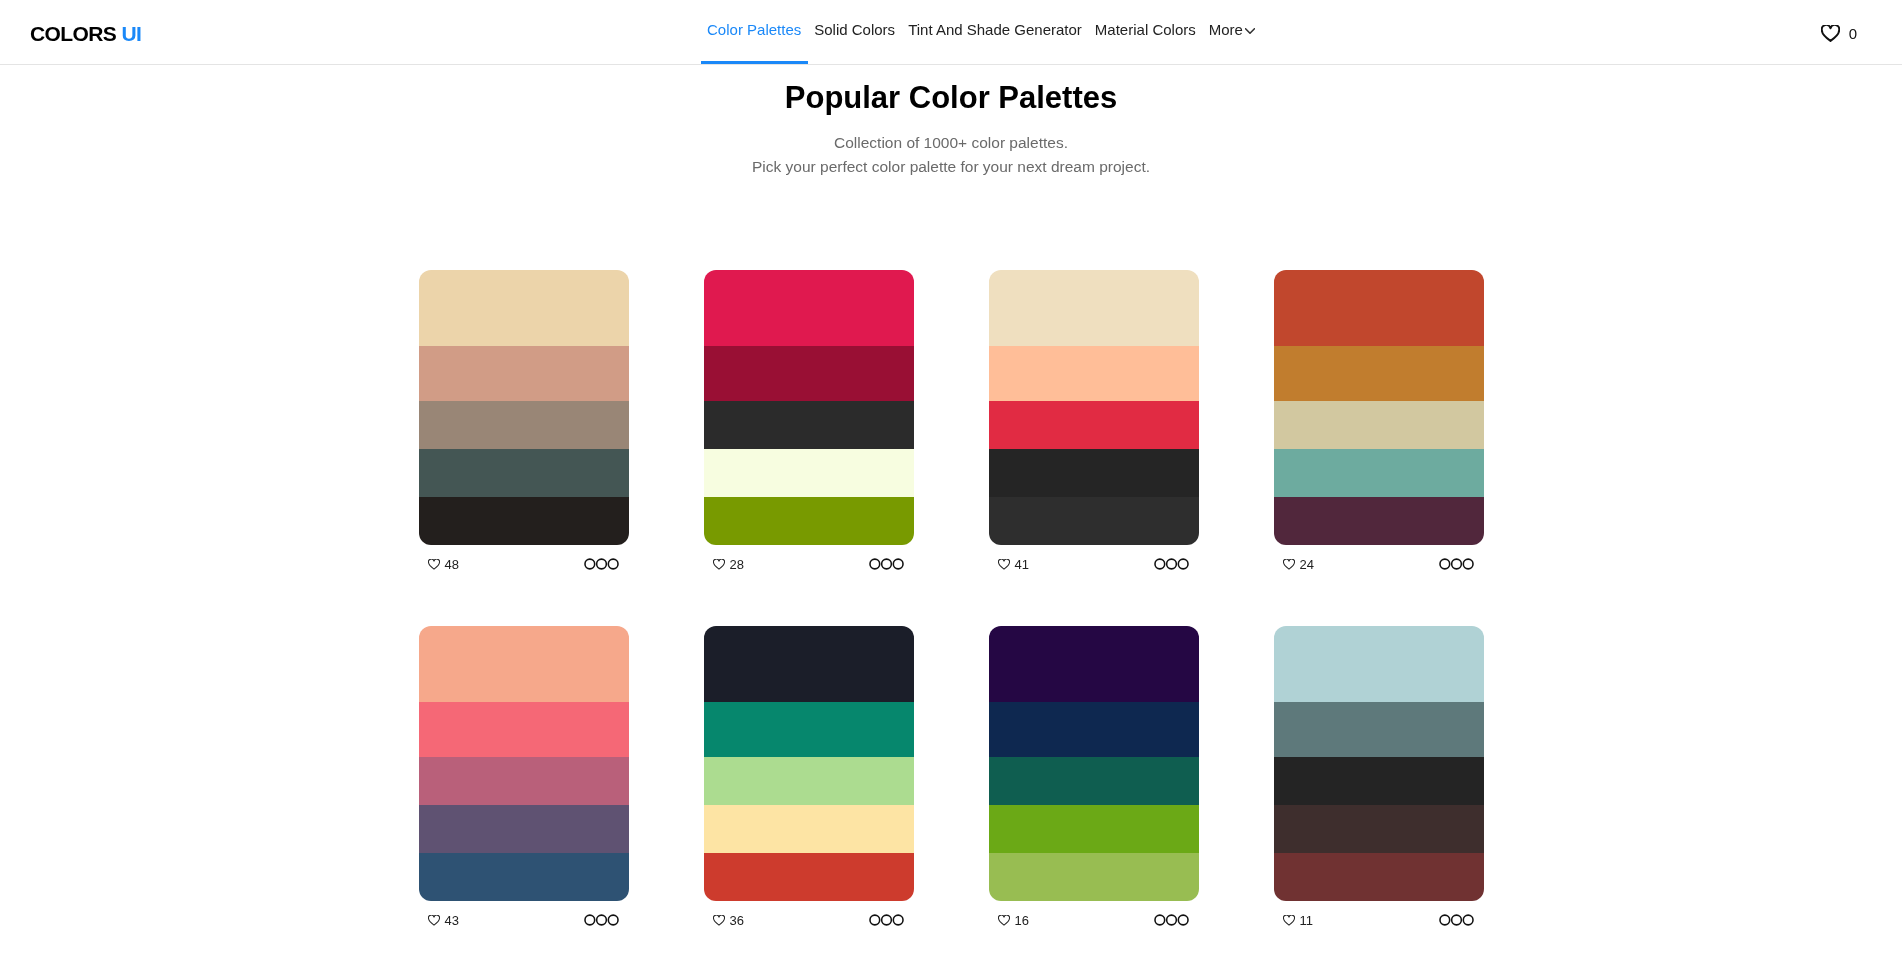  What do you see at coordinates (728, 920) in the screenshot?
I see `like-button: 36` at bounding box center [728, 920].